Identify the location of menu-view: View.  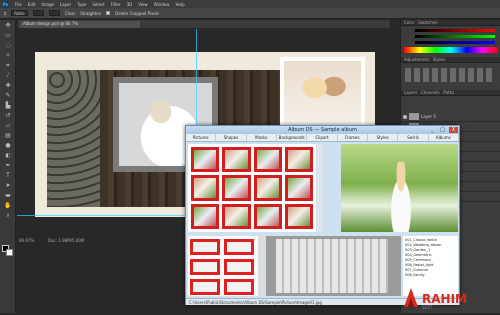
(143, 4).